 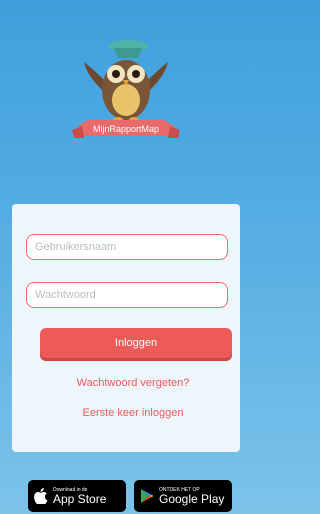 I want to click on google-play-icon, so click(x=147, y=496).